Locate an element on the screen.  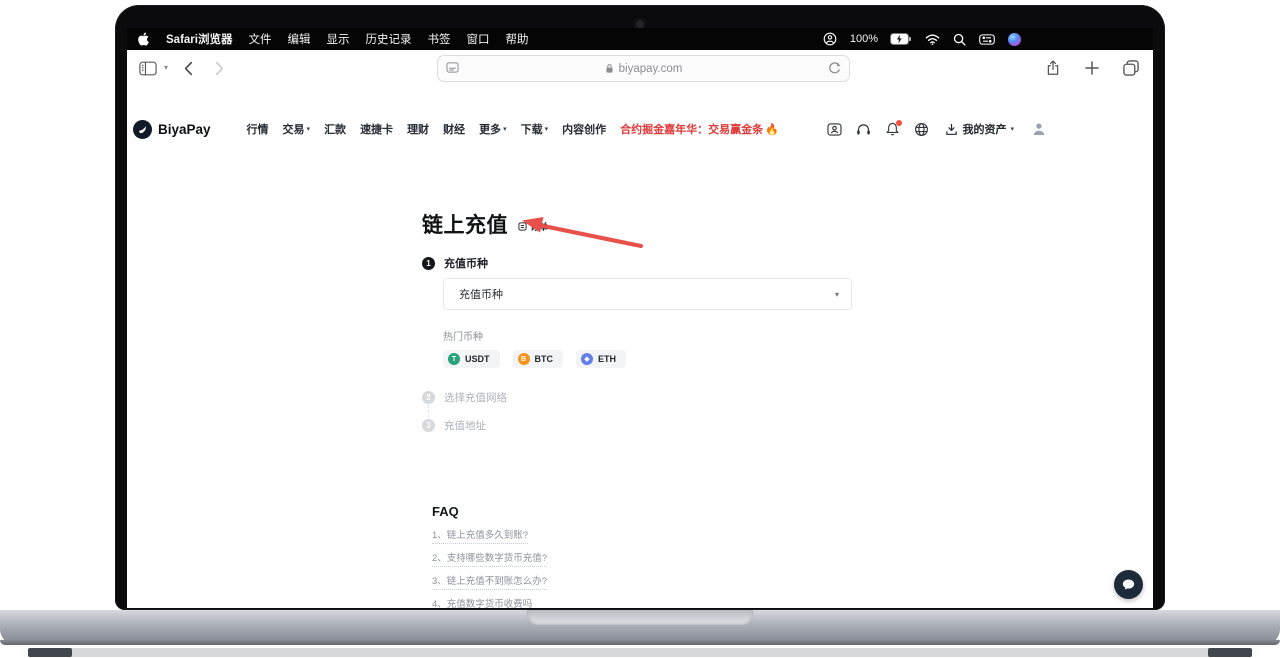
siri-icon is located at coordinates (1014, 39).